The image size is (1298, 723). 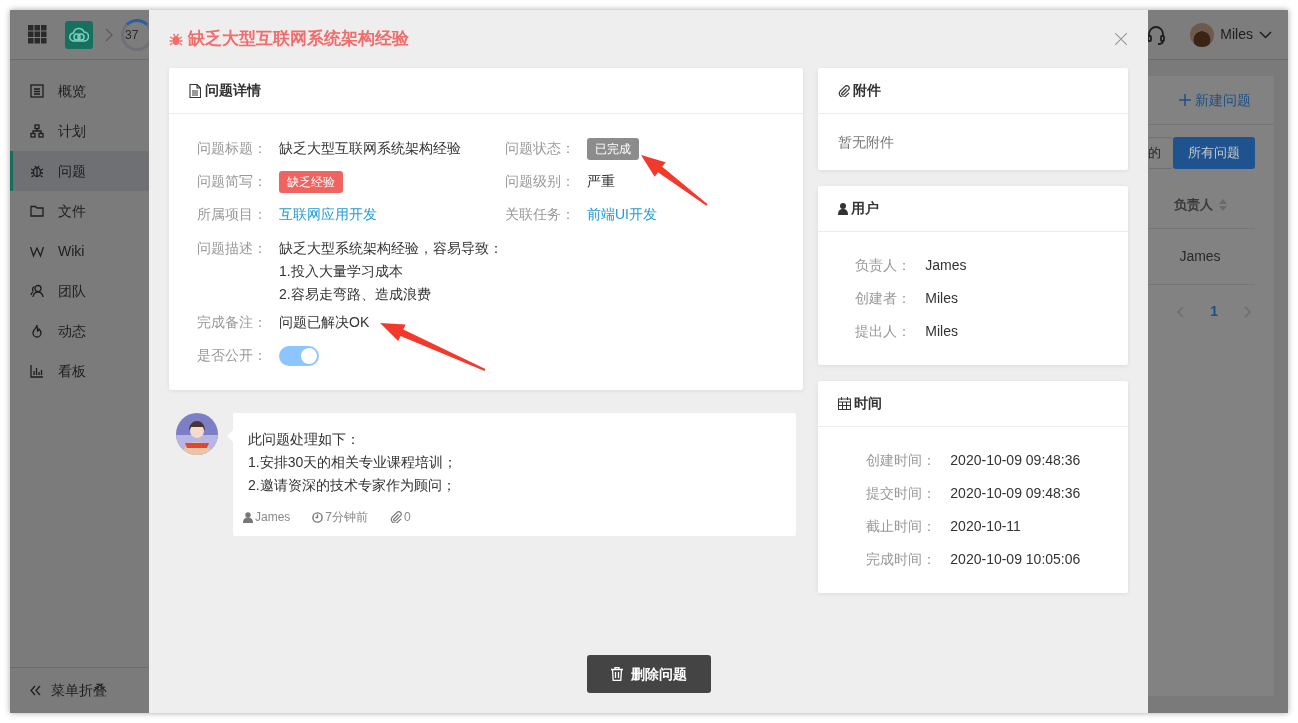 I want to click on sidebar-item: 看板, so click(x=79, y=371).